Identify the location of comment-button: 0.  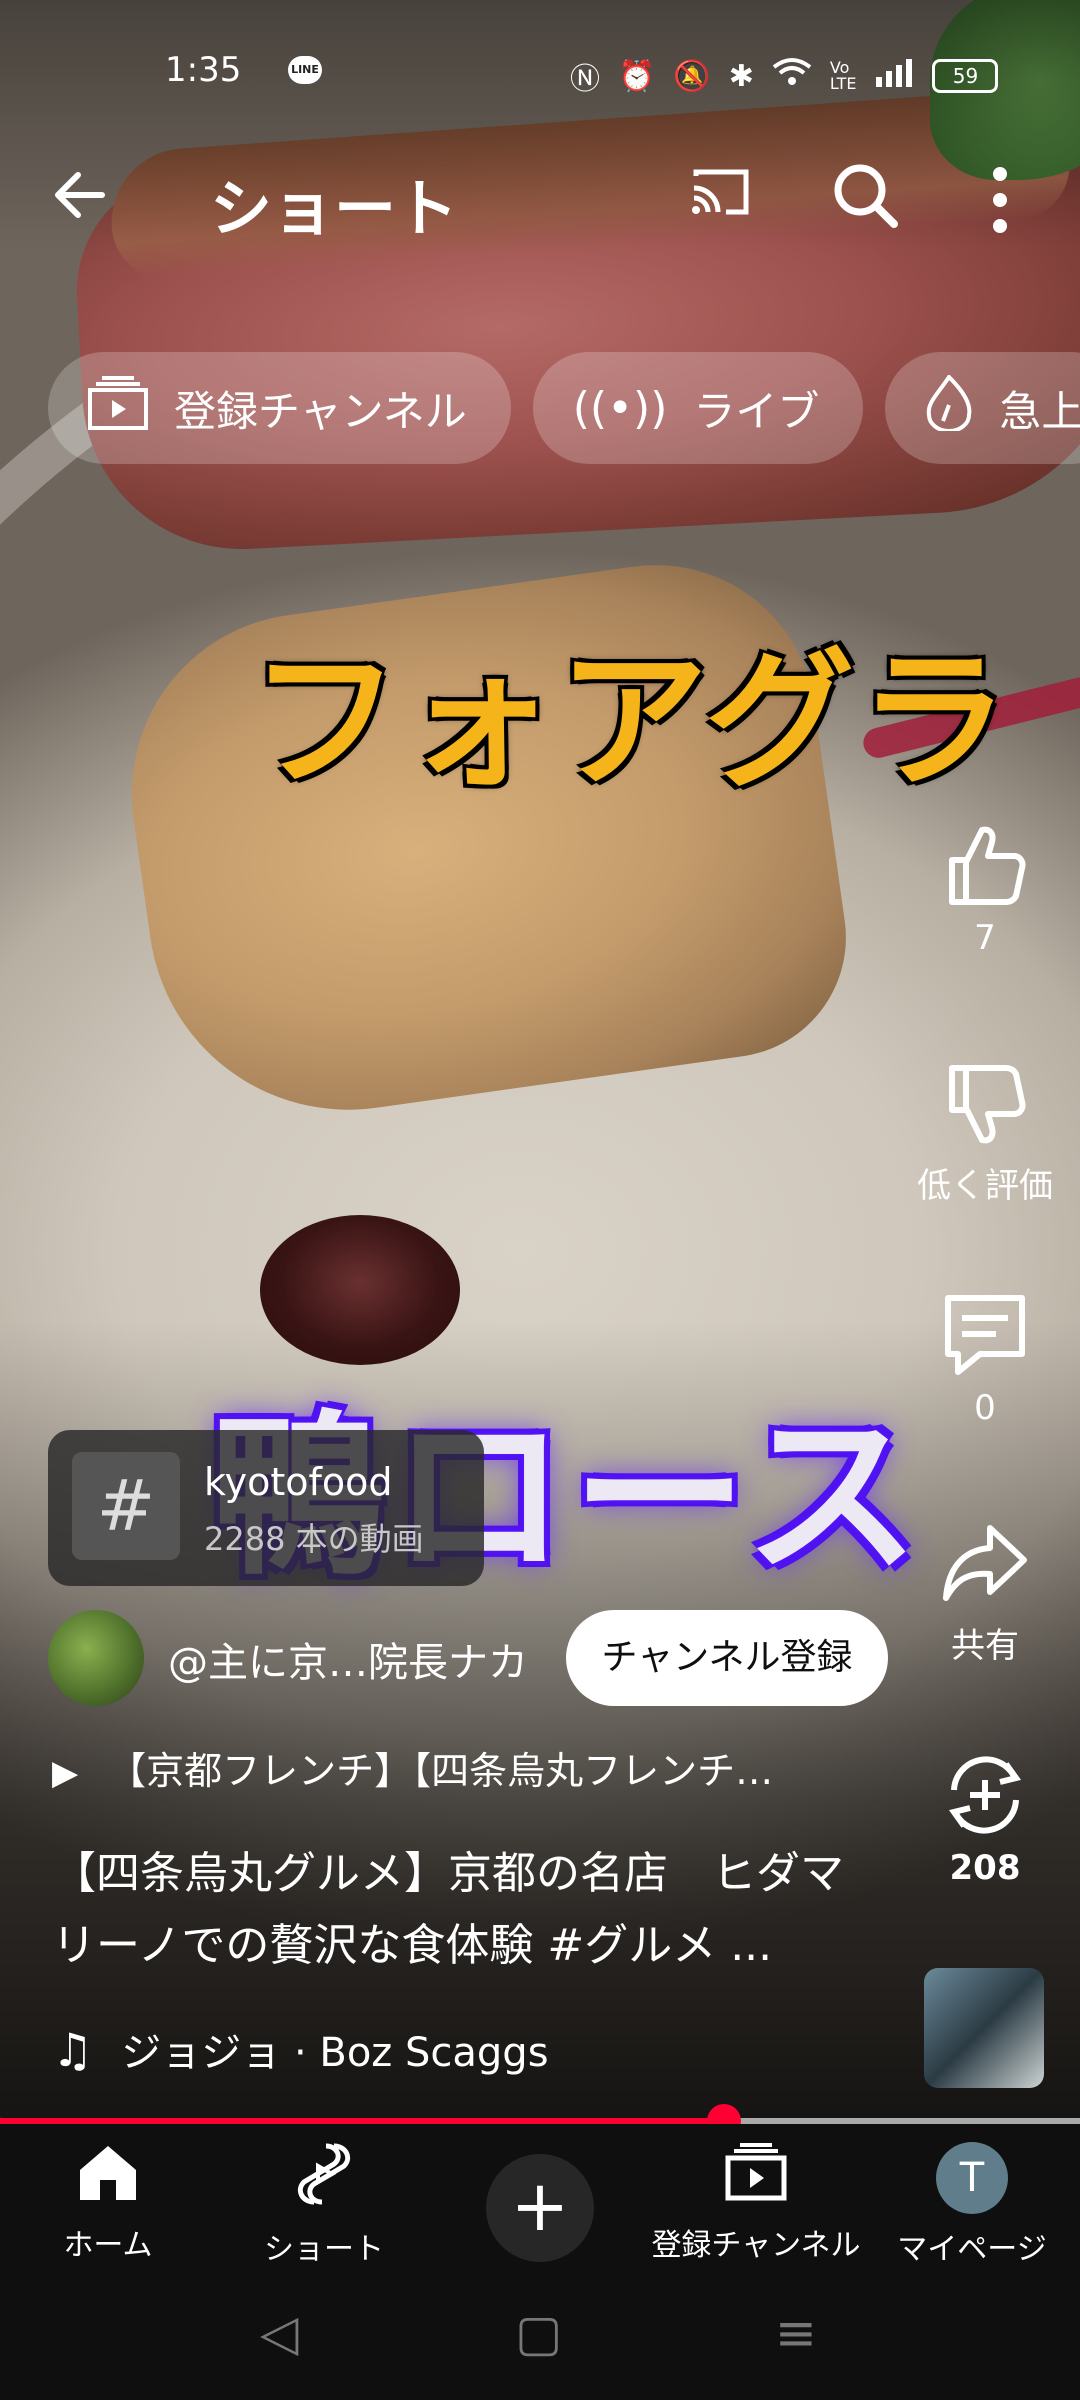
(985, 1359).